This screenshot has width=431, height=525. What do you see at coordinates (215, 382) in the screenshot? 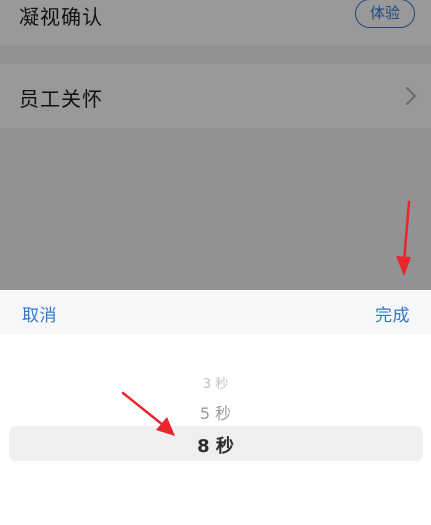
I see `picker-option: 3 秒` at bounding box center [215, 382].